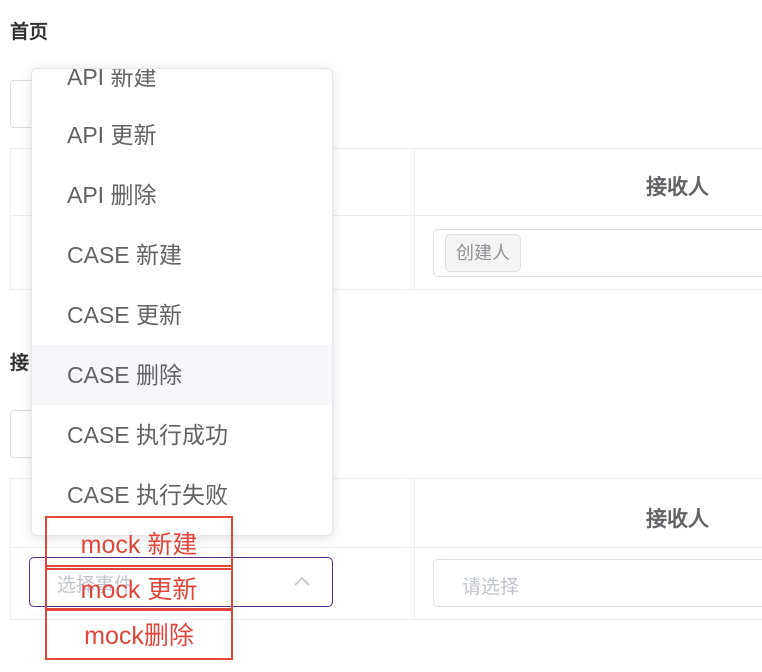  What do you see at coordinates (182, 375) in the screenshot?
I see `dropdown-option-case-delete: CASE 删除` at bounding box center [182, 375].